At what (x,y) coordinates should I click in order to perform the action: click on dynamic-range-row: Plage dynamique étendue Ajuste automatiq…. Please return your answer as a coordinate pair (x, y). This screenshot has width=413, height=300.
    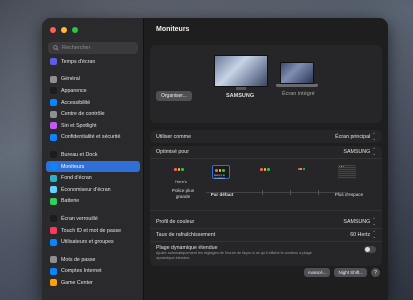
    Looking at the image, I should click on (266, 254).